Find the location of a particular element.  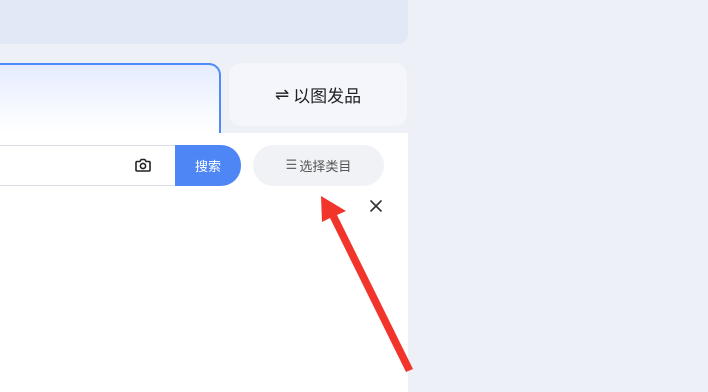

search-button: 搜索 is located at coordinates (208, 165).